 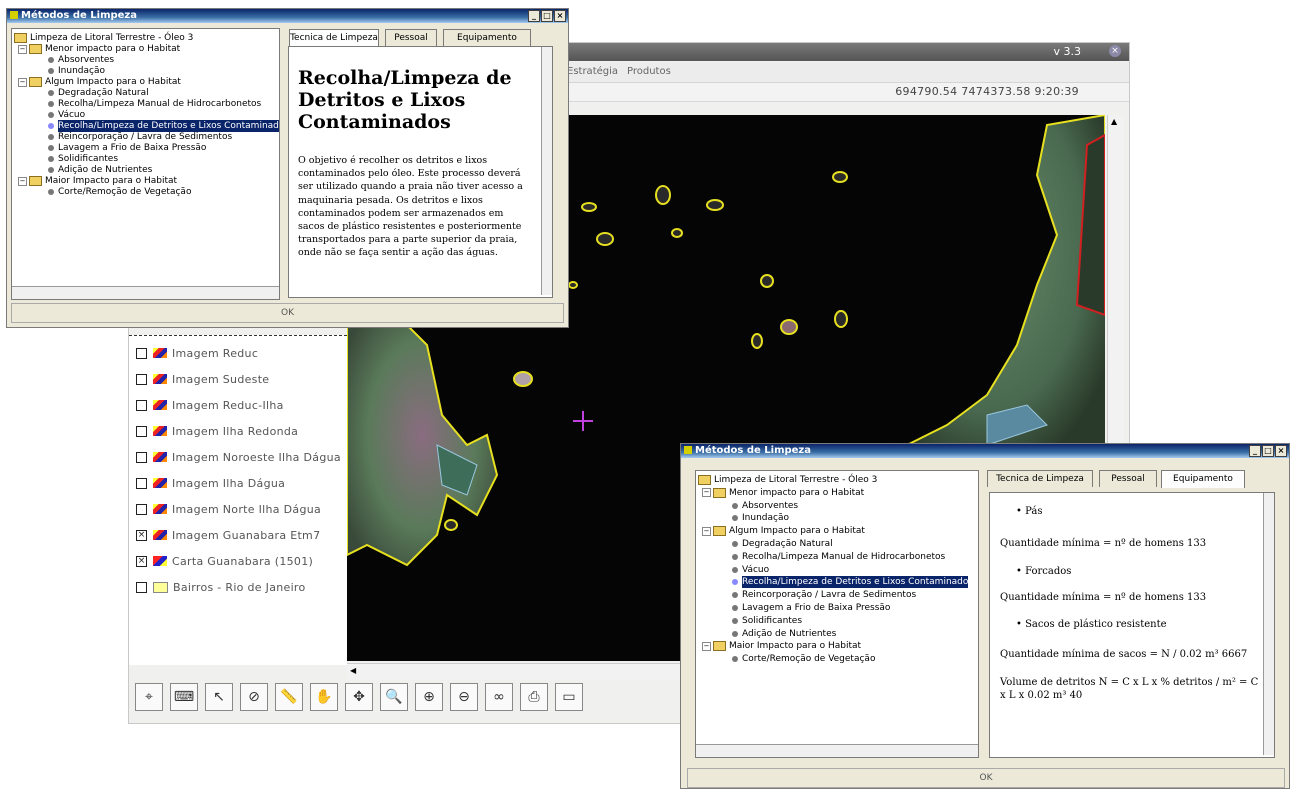 I want to click on zoom-icon: 🔍, so click(x=394, y=697).